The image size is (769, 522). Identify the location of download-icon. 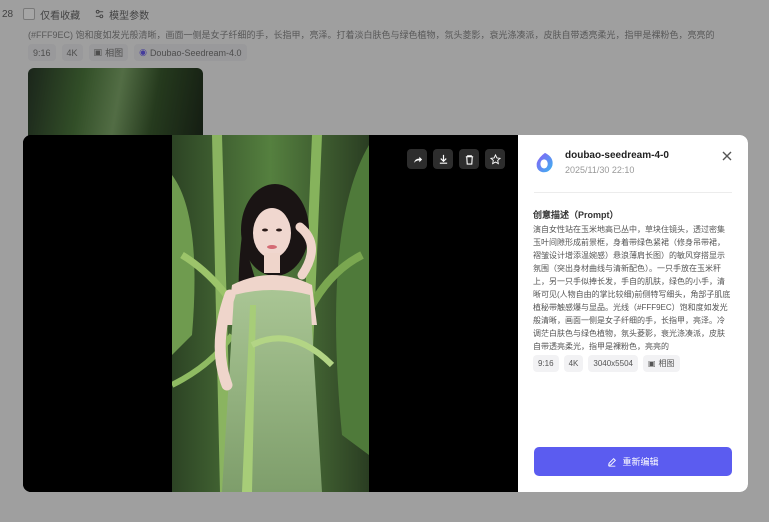
(443, 159).